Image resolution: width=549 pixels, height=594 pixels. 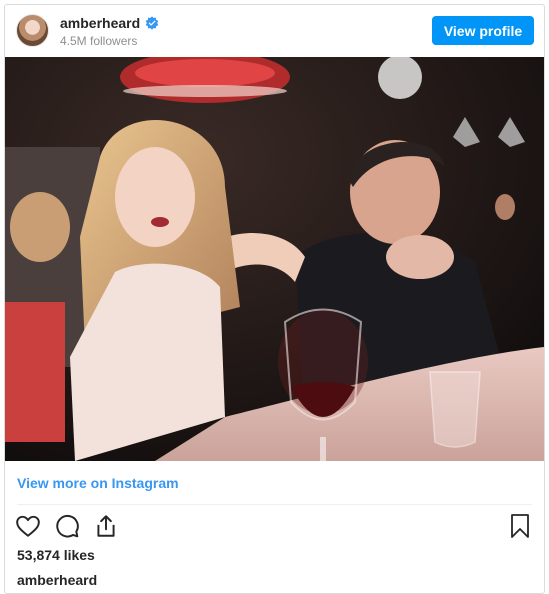 I want to click on username-row: amberheard, so click(x=109, y=23).